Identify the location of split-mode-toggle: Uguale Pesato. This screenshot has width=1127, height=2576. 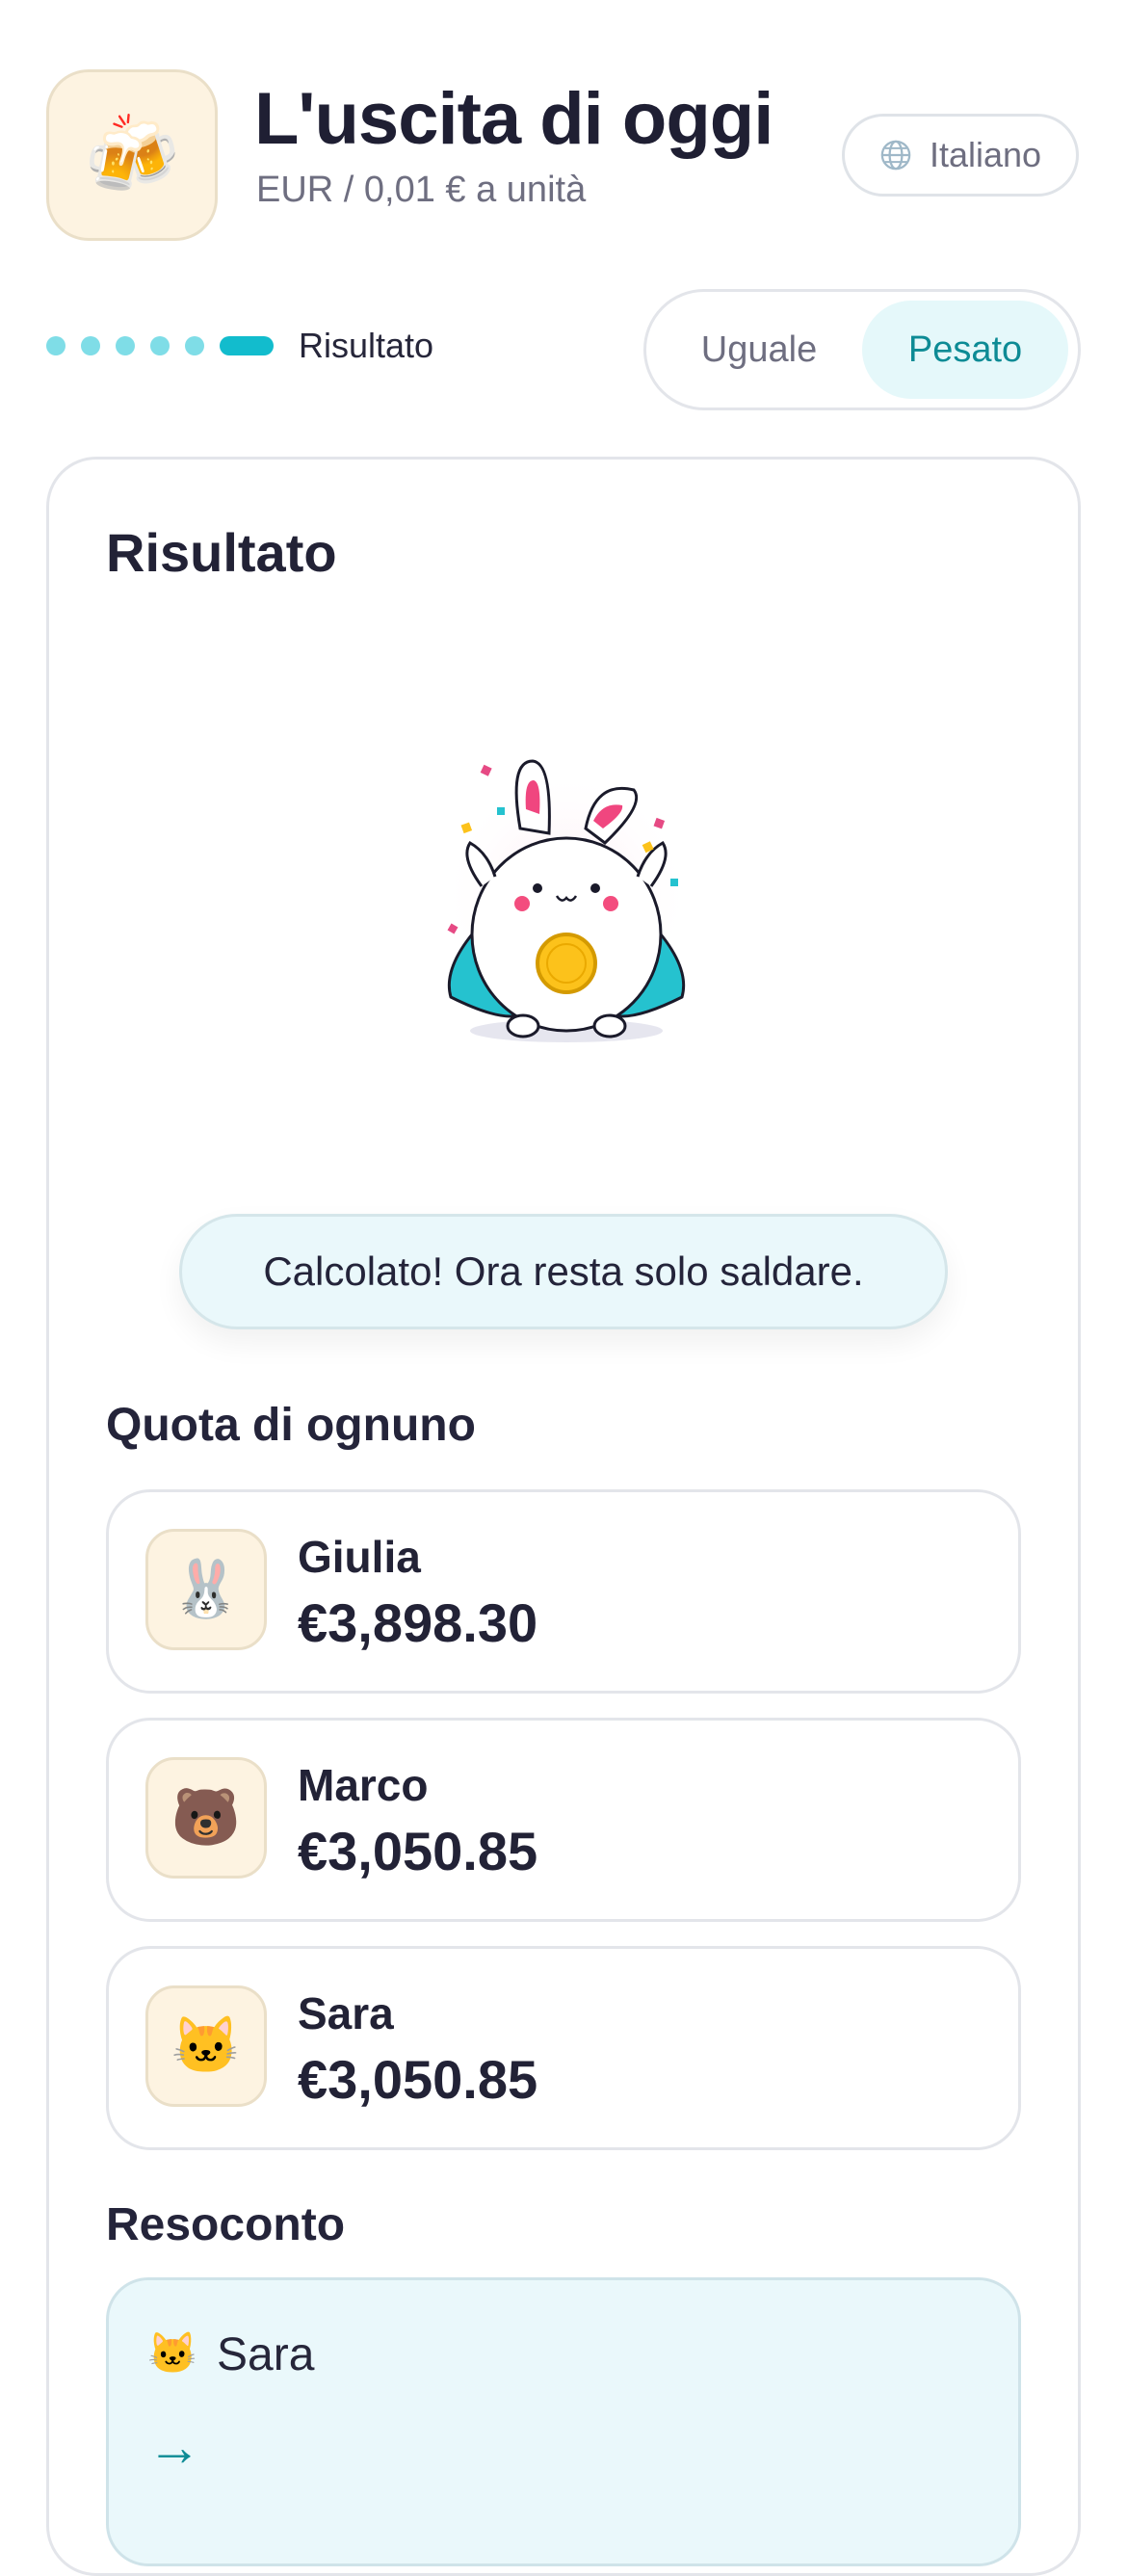
(862, 349).